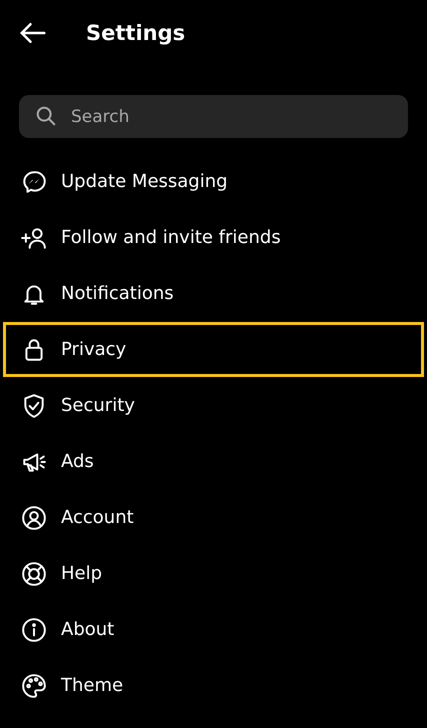 This screenshot has width=427, height=728. I want to click on settings-item: Theme, so click(213, 685).